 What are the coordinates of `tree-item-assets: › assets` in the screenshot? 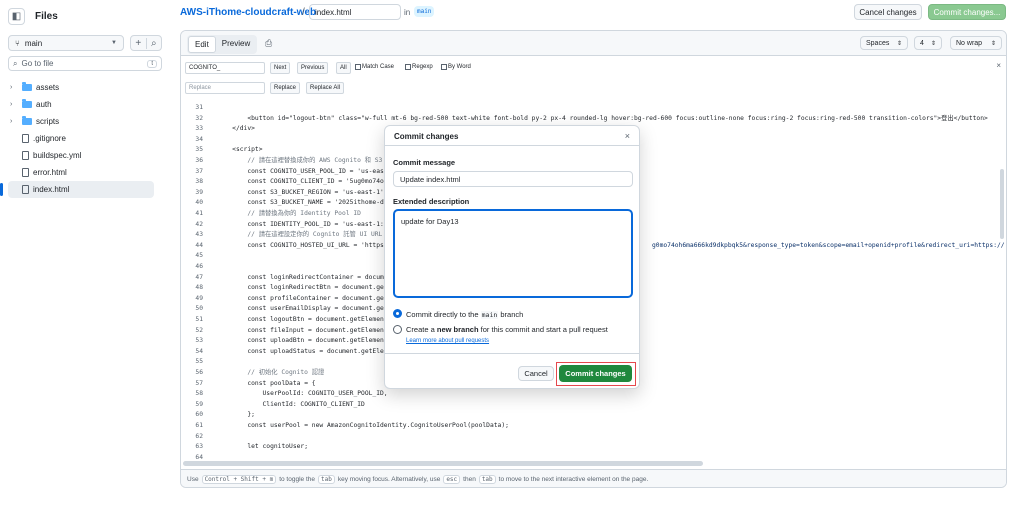 It's located at (81, 87).